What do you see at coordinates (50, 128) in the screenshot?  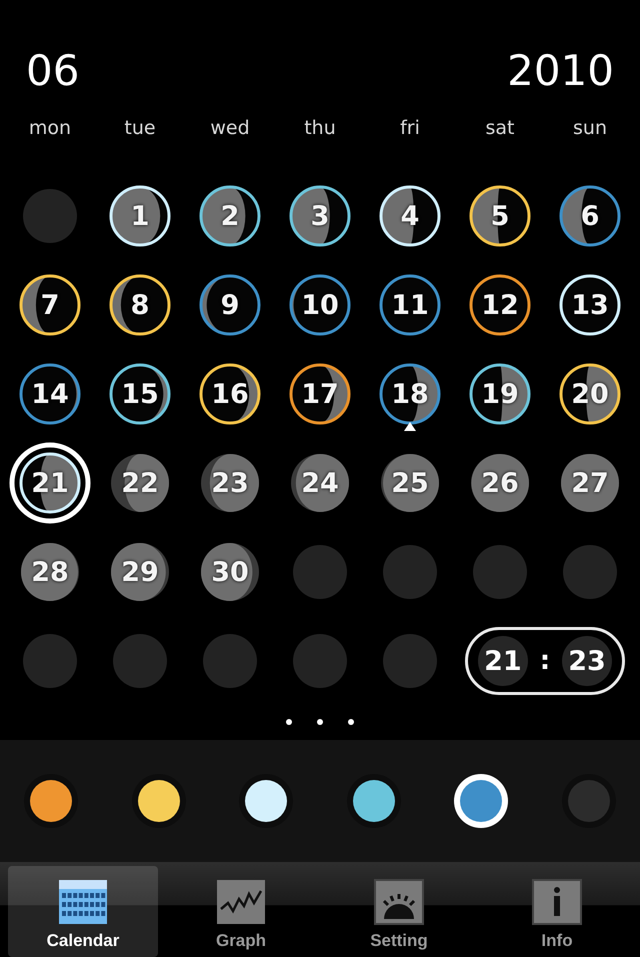 I see `weekday-label: mon` at bounding box center [50, 128].